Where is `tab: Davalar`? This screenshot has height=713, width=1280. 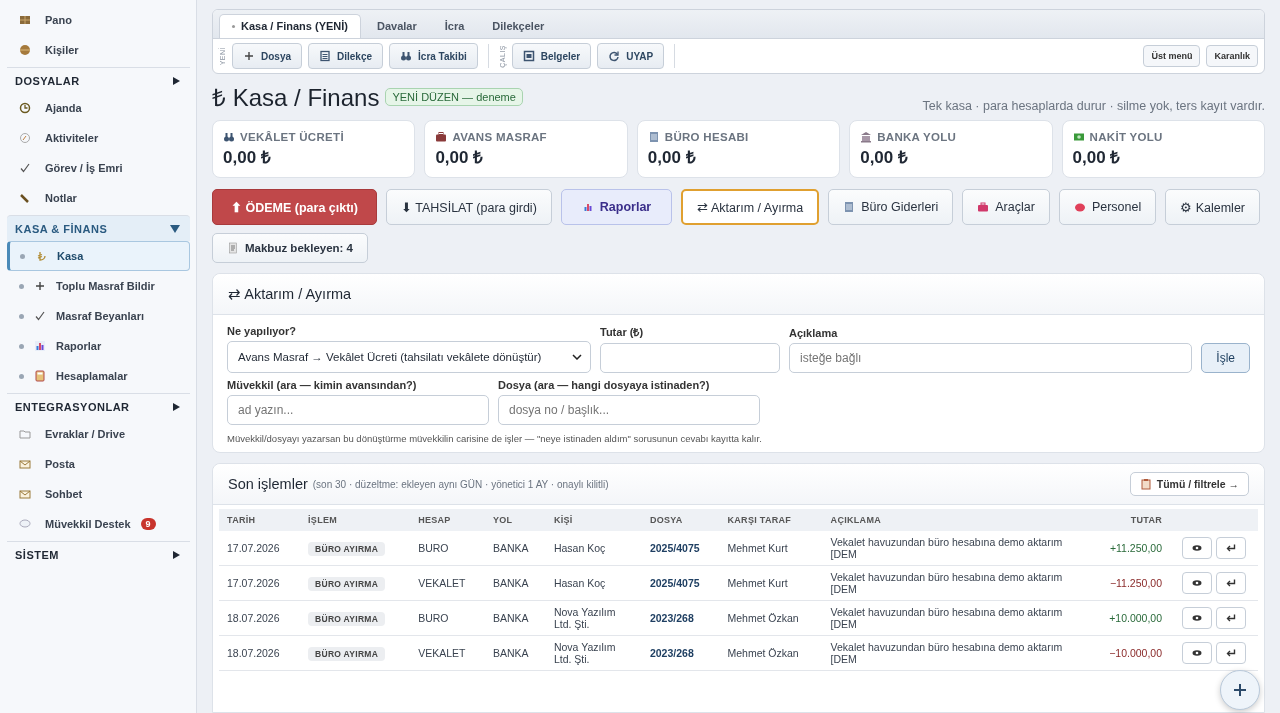
tab: Davalar is located at coordinates (397, 26).